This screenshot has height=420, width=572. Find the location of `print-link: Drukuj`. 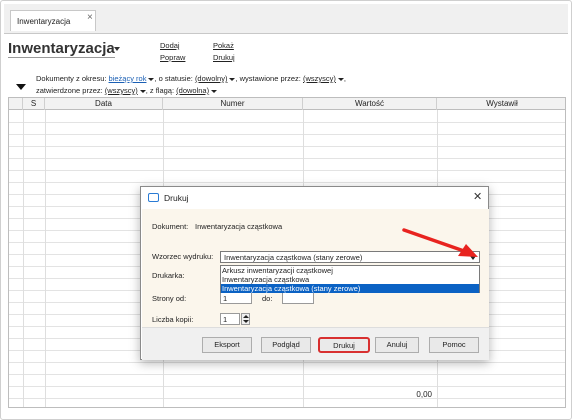

print-link: Drukuj is located at coordinates (224, 57).